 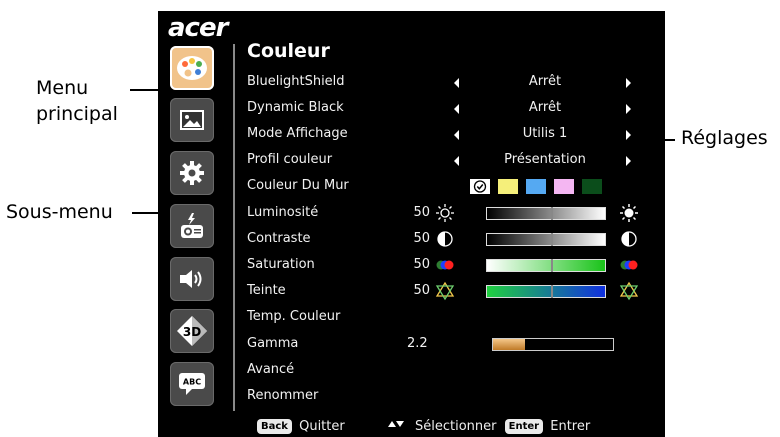 I want to click on setting-label: Gamma, so click(x=273, y=343).